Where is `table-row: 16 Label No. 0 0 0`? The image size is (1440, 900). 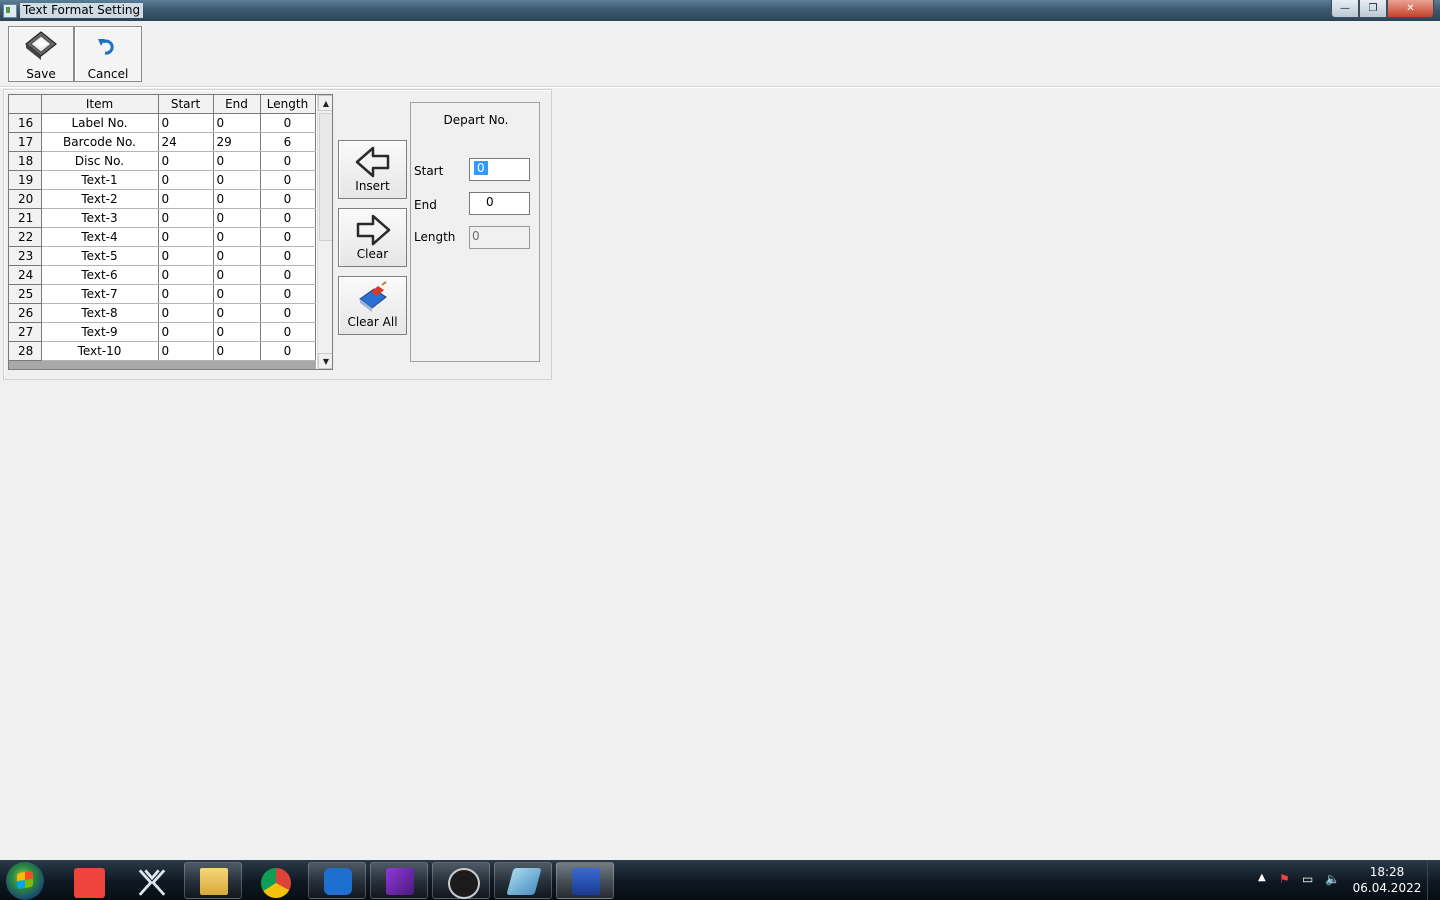 table-row: 16 Label No. 0 0 0 is located at coordinates (162, 123).